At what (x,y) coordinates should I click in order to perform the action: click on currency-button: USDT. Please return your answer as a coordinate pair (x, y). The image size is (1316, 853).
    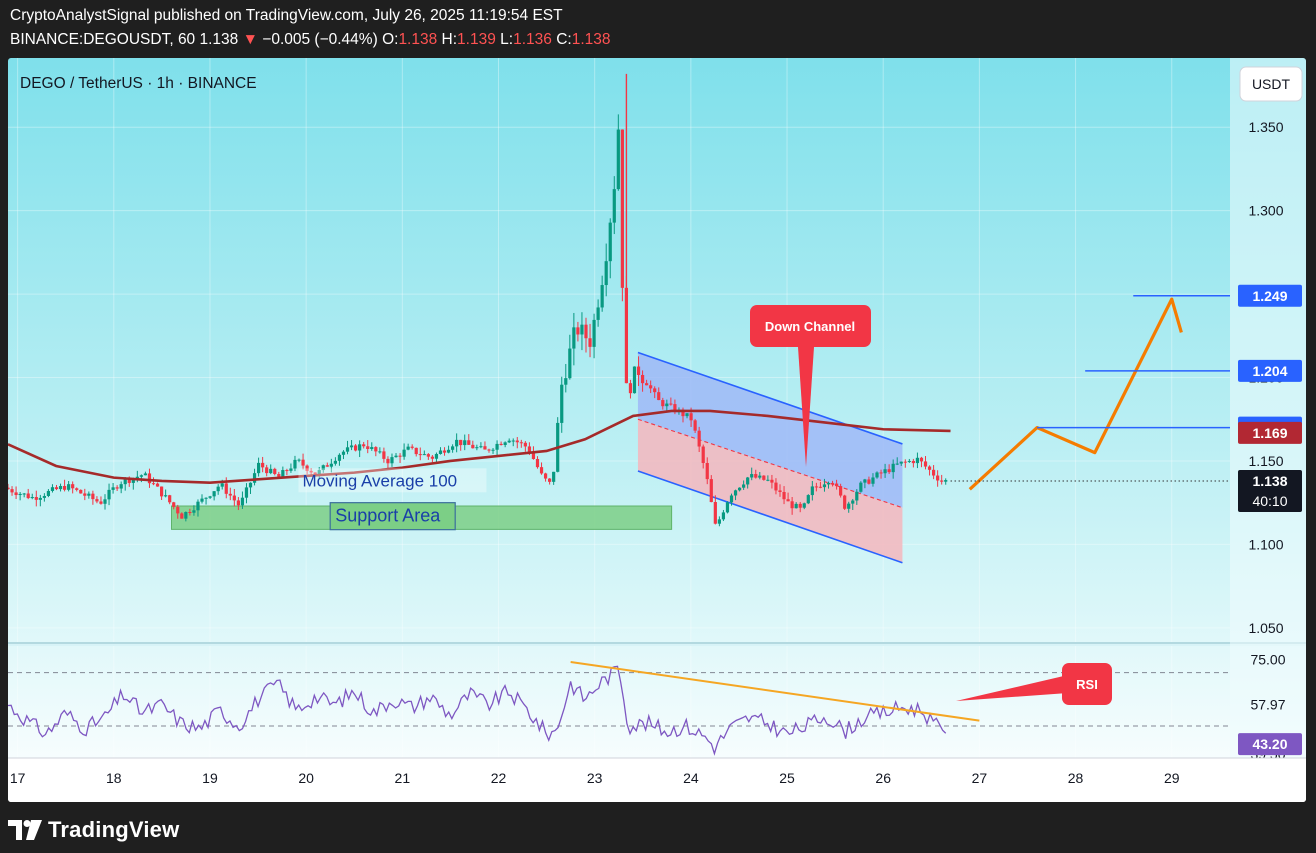
    Looking at the image, I should click on (1271, 84).